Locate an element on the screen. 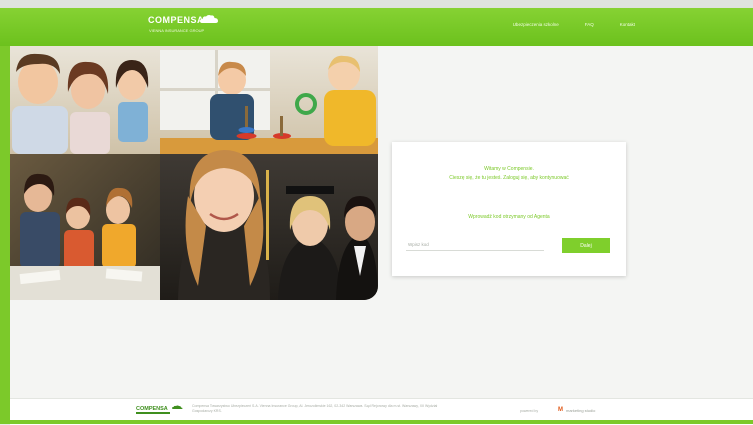 The height and width of the screenshot is (425, 753). submit-code-button: Dalej is located at coordinates (586, 245).